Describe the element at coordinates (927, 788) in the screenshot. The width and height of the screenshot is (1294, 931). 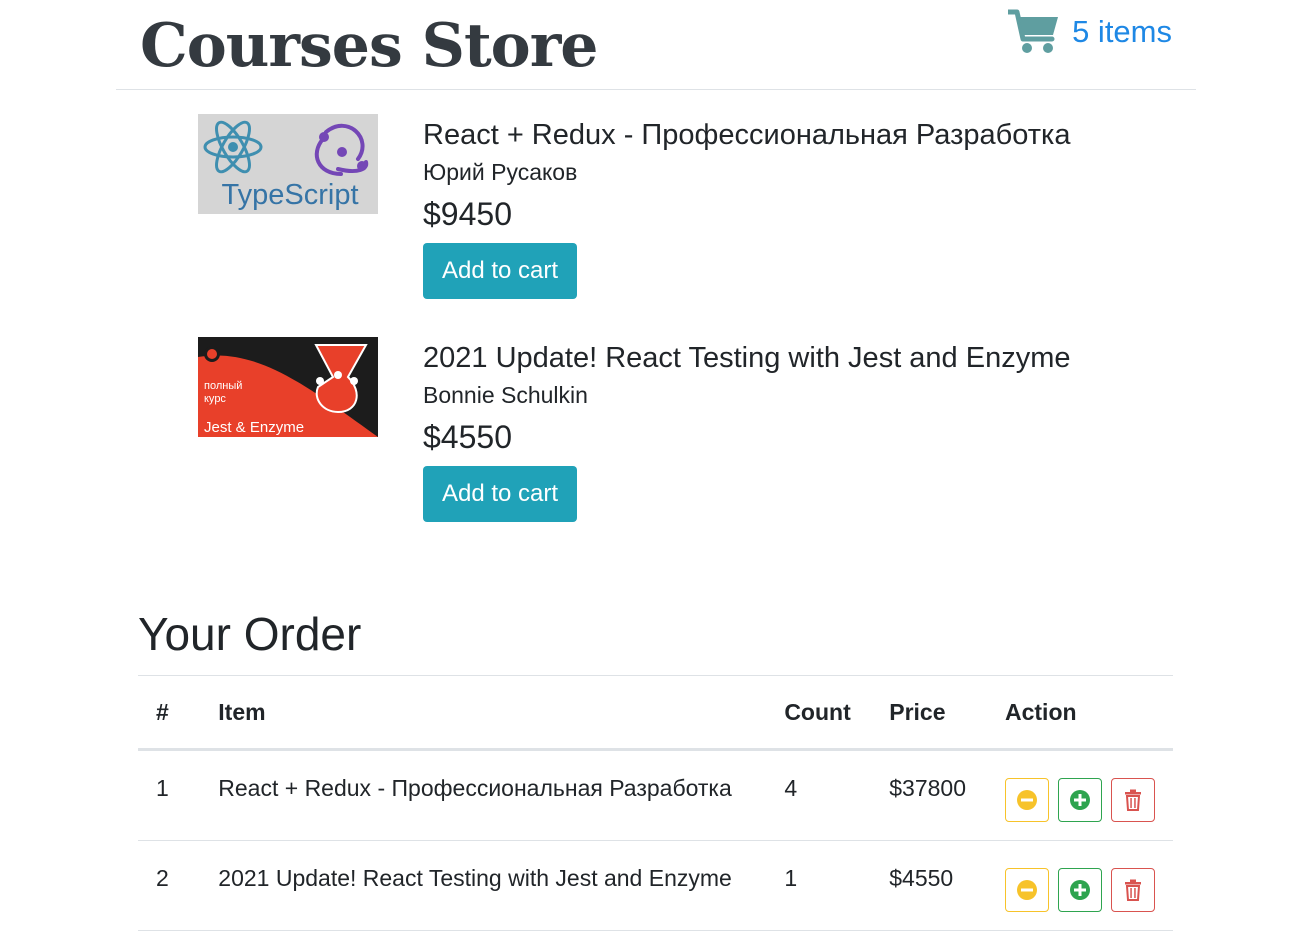
I see `row-price: $37800` at that location.